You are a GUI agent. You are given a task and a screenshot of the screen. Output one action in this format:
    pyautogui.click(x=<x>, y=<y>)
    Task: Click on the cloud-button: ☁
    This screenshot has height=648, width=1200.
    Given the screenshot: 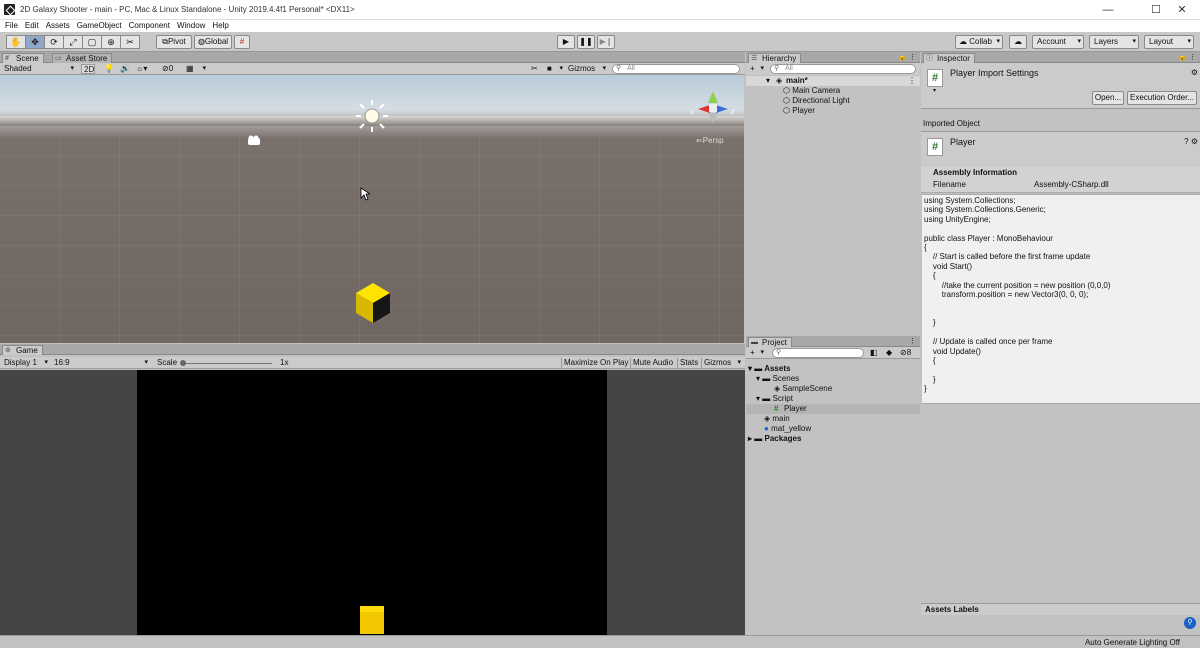 What is the action you would take?
    pyautogui.click(x=1018, y=42)
    